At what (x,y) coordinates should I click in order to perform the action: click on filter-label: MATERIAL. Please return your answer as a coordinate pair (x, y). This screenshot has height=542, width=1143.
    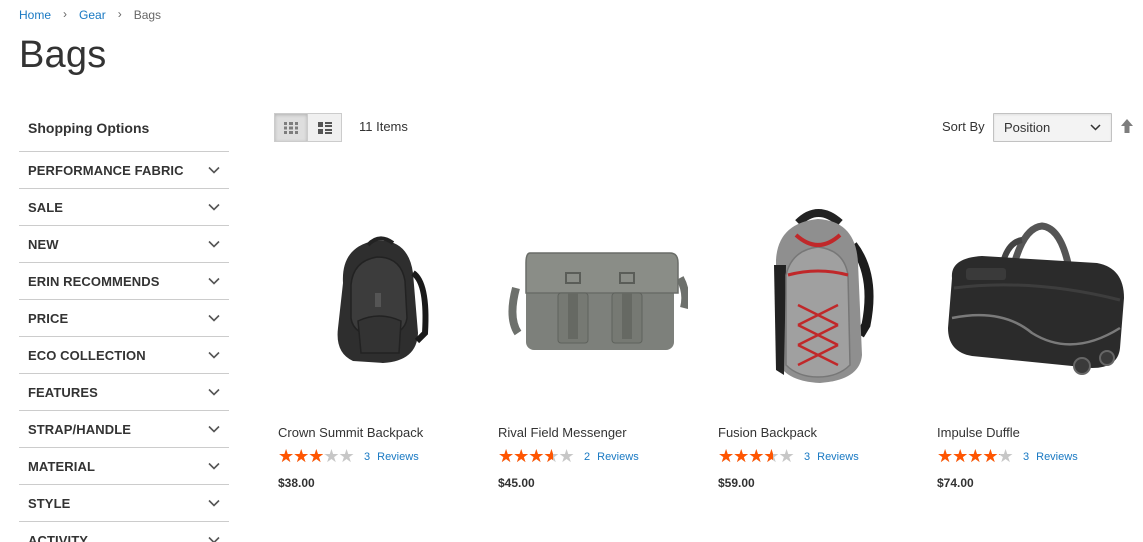
    Looking at the image, I should click on (61, 466).